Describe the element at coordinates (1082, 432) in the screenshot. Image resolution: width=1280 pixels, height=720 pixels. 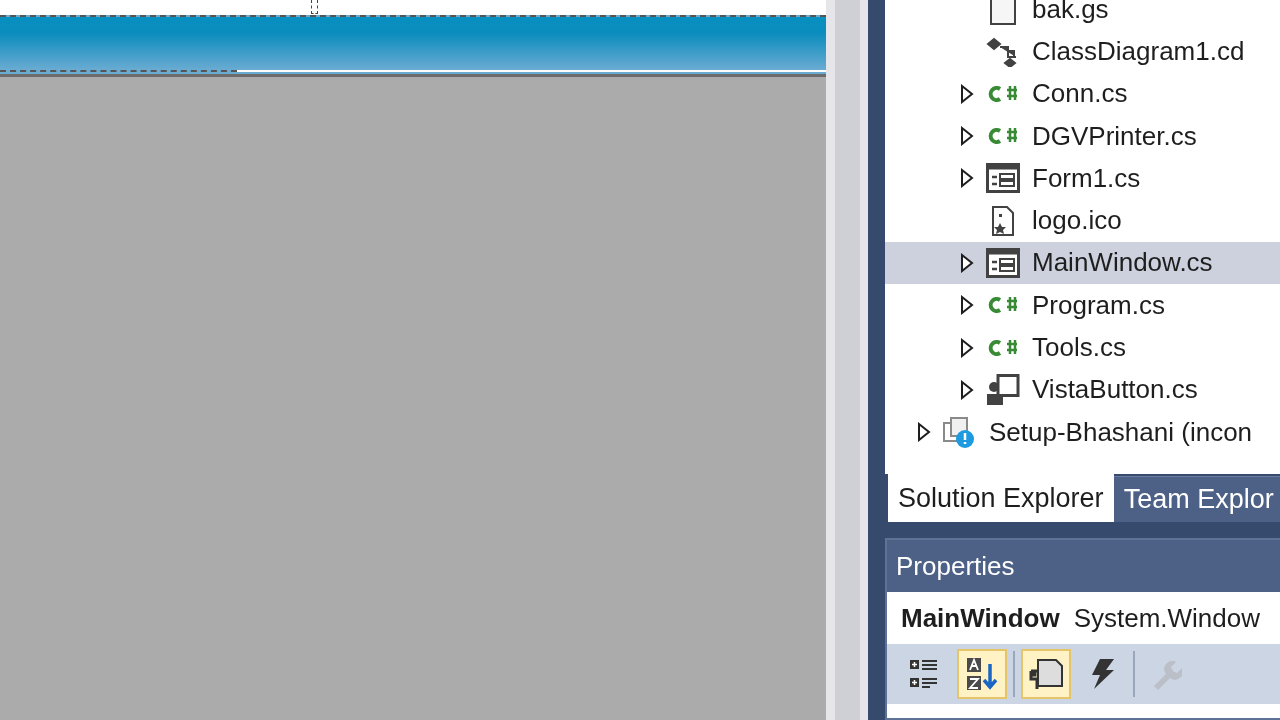
I see `tree-item: Setup-Bhashani (incon` at that location.